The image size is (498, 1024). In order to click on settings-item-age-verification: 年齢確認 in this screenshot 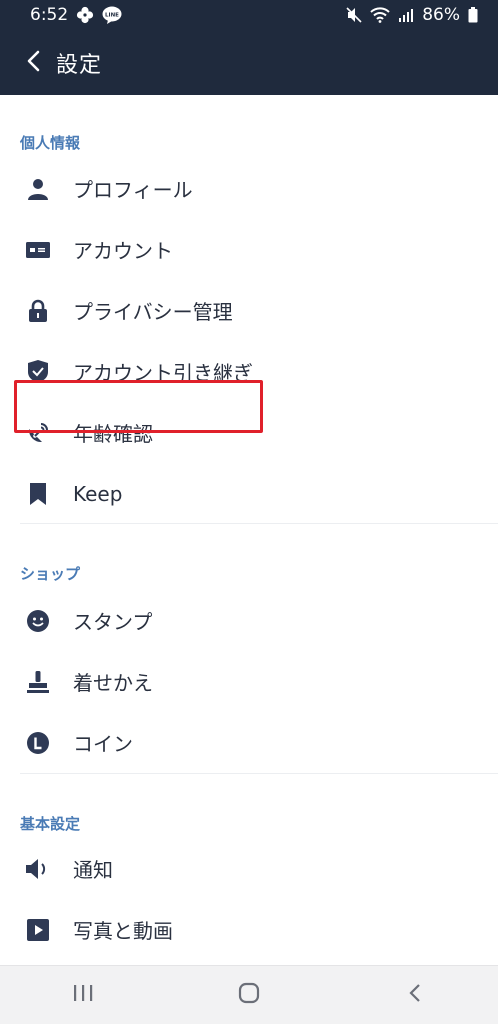, I will do `click(249, 432)`.